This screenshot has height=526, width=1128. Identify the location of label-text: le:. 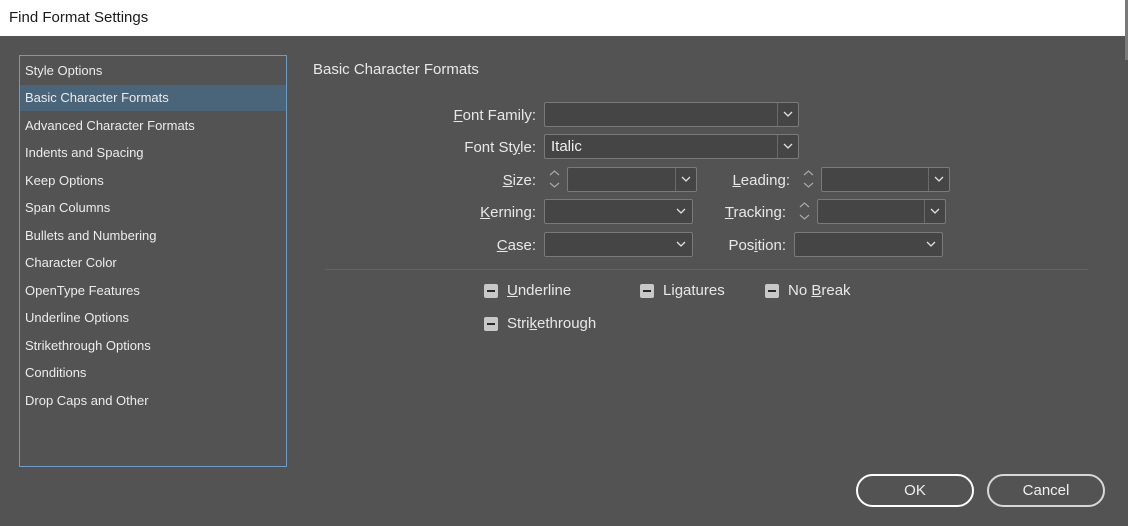
(528, 147).